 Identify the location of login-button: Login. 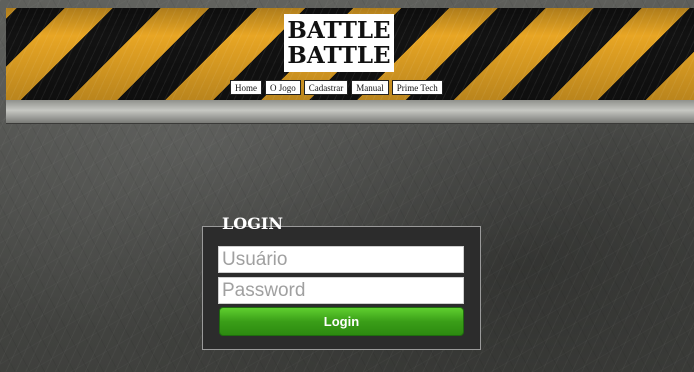
(341, 321).